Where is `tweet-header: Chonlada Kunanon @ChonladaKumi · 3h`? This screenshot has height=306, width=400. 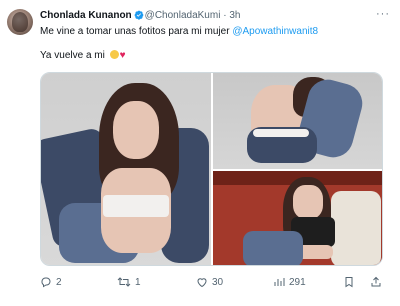
tweet-header: Chonlada Kunanon @ChonladaKumi · 3h is located at coordinates (140, 16).